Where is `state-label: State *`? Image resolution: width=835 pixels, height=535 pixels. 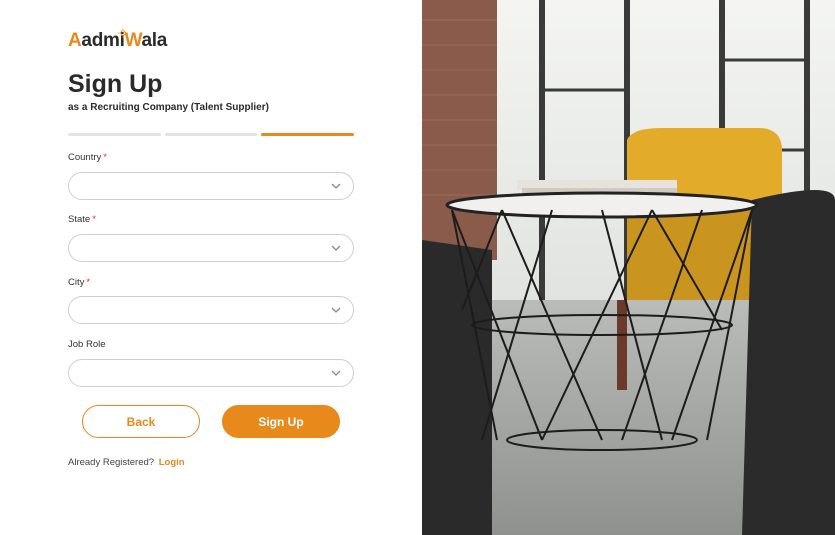 state-label: State * is located at coordinates (82, 219).